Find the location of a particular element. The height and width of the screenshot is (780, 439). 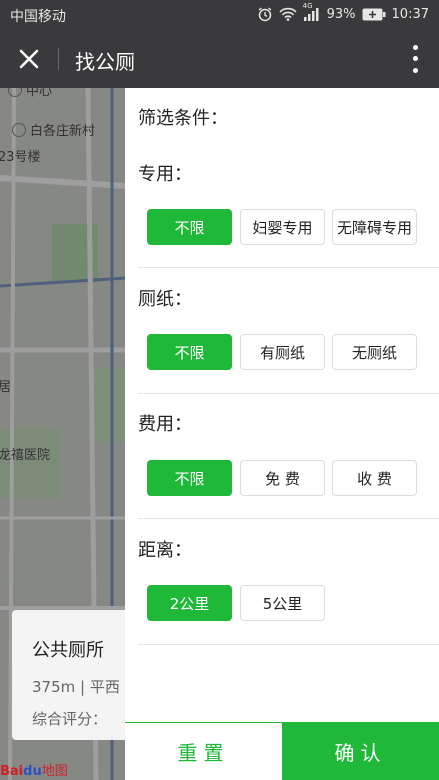

wifi-icon is located at coordinates (288, 14).